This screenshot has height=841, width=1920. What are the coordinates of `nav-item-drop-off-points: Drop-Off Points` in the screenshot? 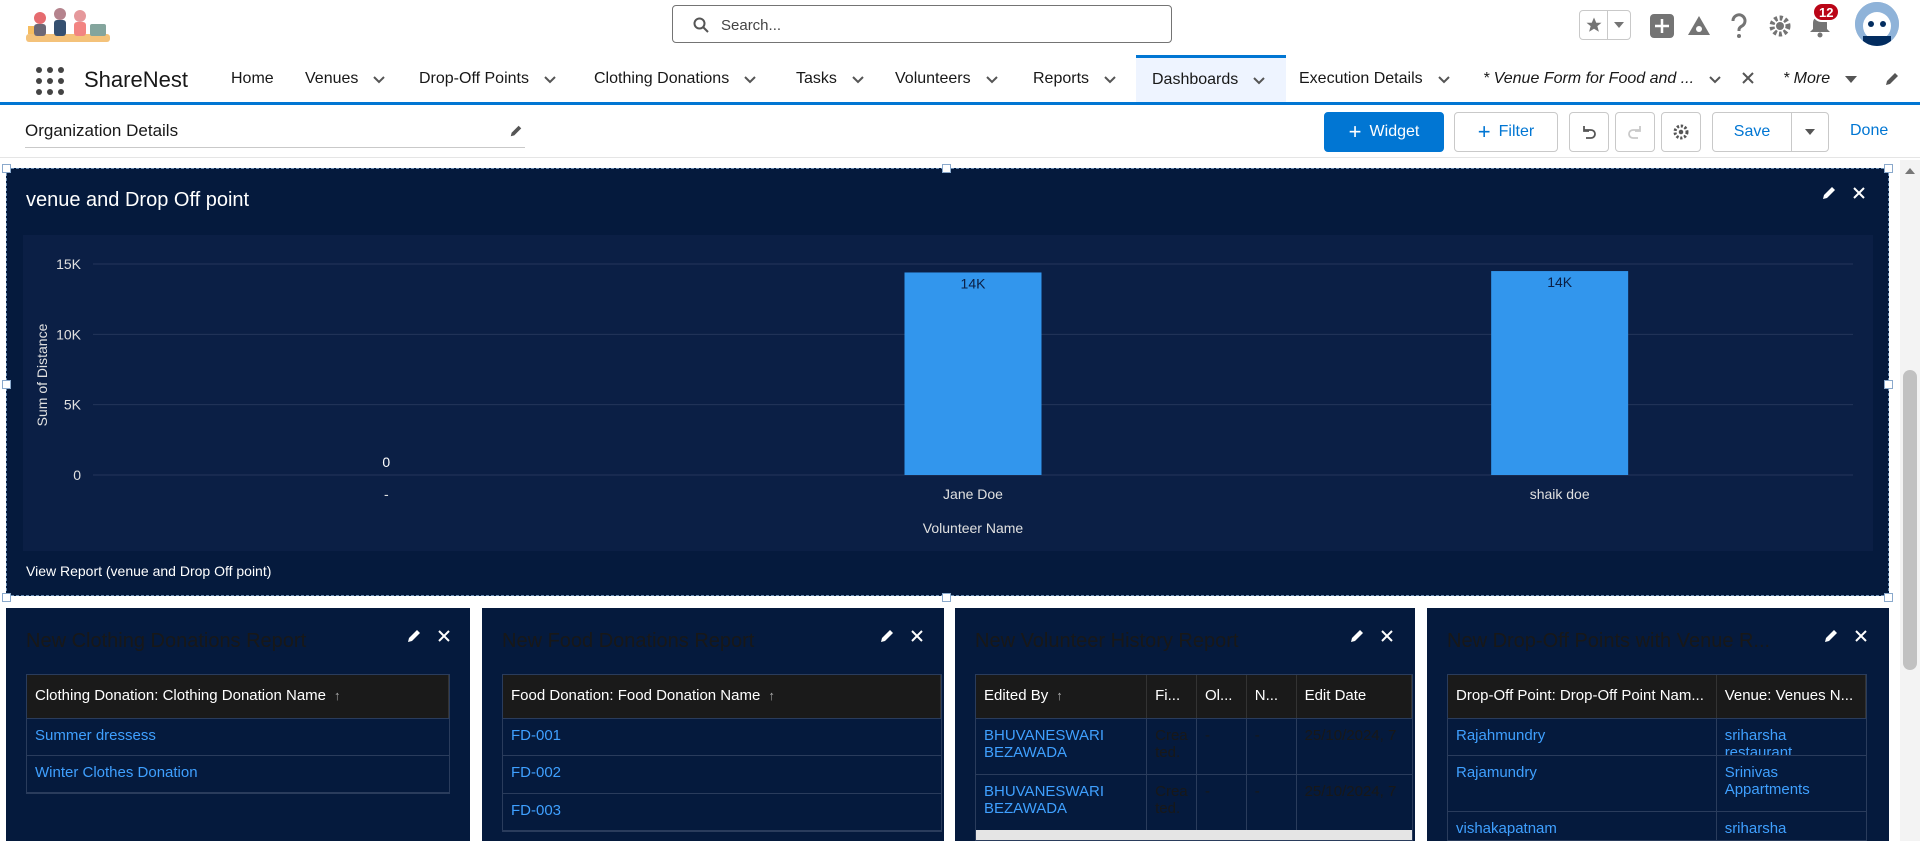 It's located at (488, 78).